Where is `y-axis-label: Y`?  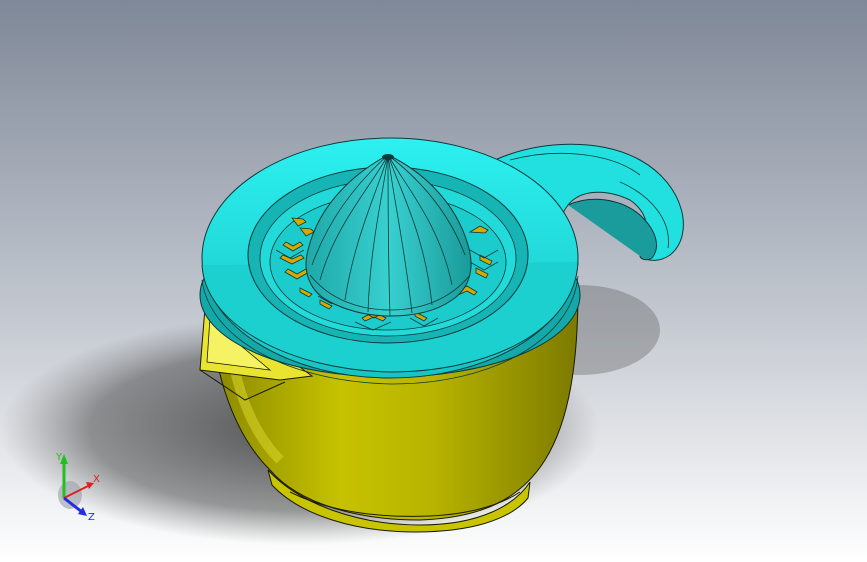
y-axis-label: Y is located at coordinates (59, 457).